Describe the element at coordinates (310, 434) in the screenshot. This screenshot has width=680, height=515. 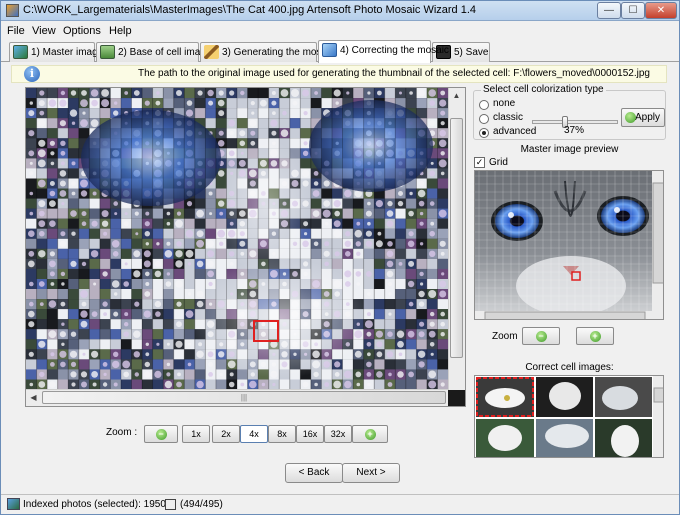
I see `zoom-16x-button: 16x` at that location.